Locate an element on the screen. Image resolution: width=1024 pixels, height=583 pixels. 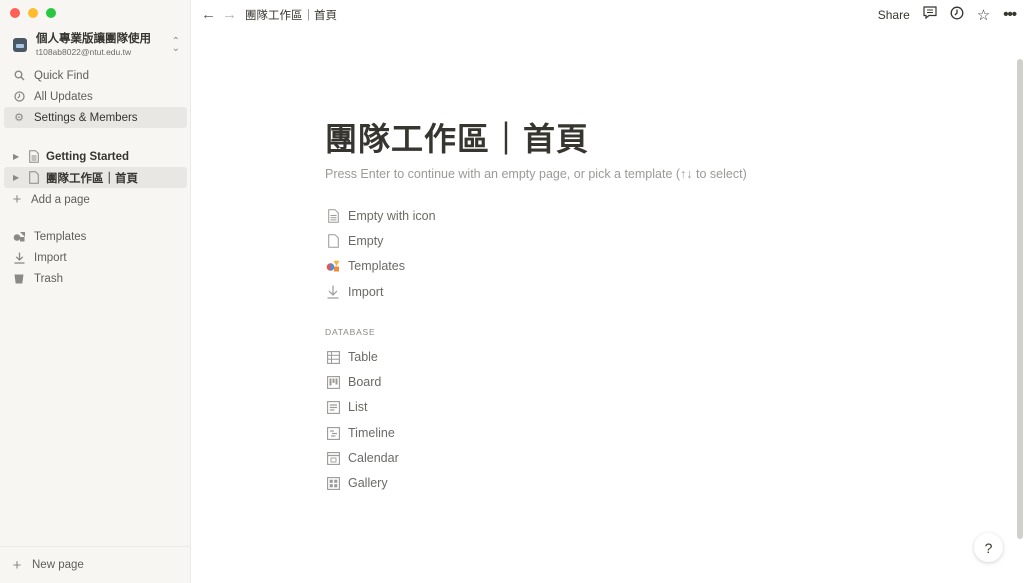
sidebar-item-settings: ⚙ Settings & Members is located at coordinates (95, 117).